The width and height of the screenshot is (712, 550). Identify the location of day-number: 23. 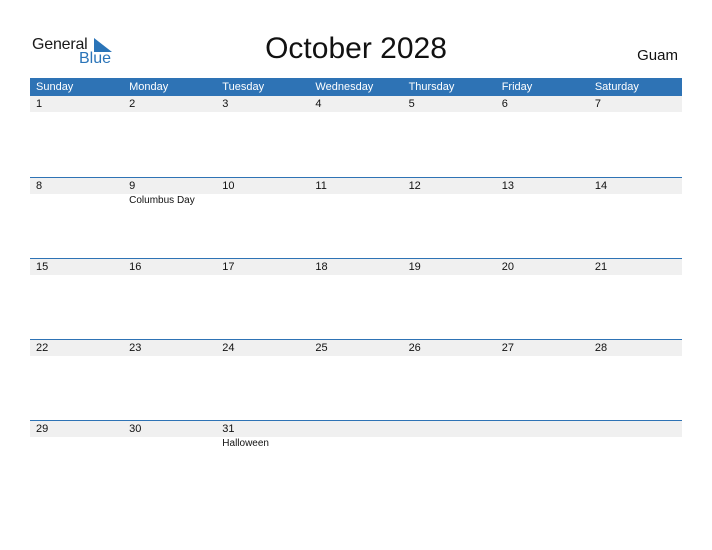
(170, 348).